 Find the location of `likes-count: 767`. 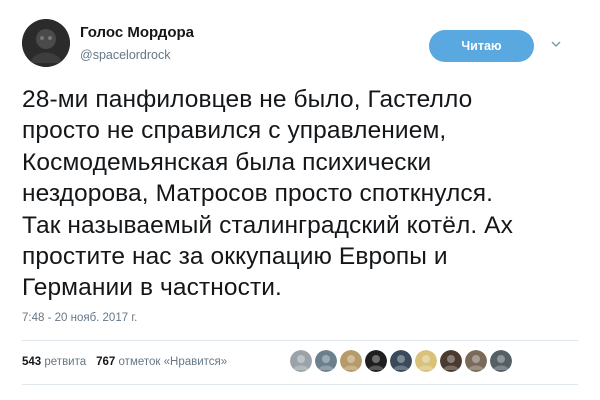

likes-count: 767 is located at coordinates (106, 362).